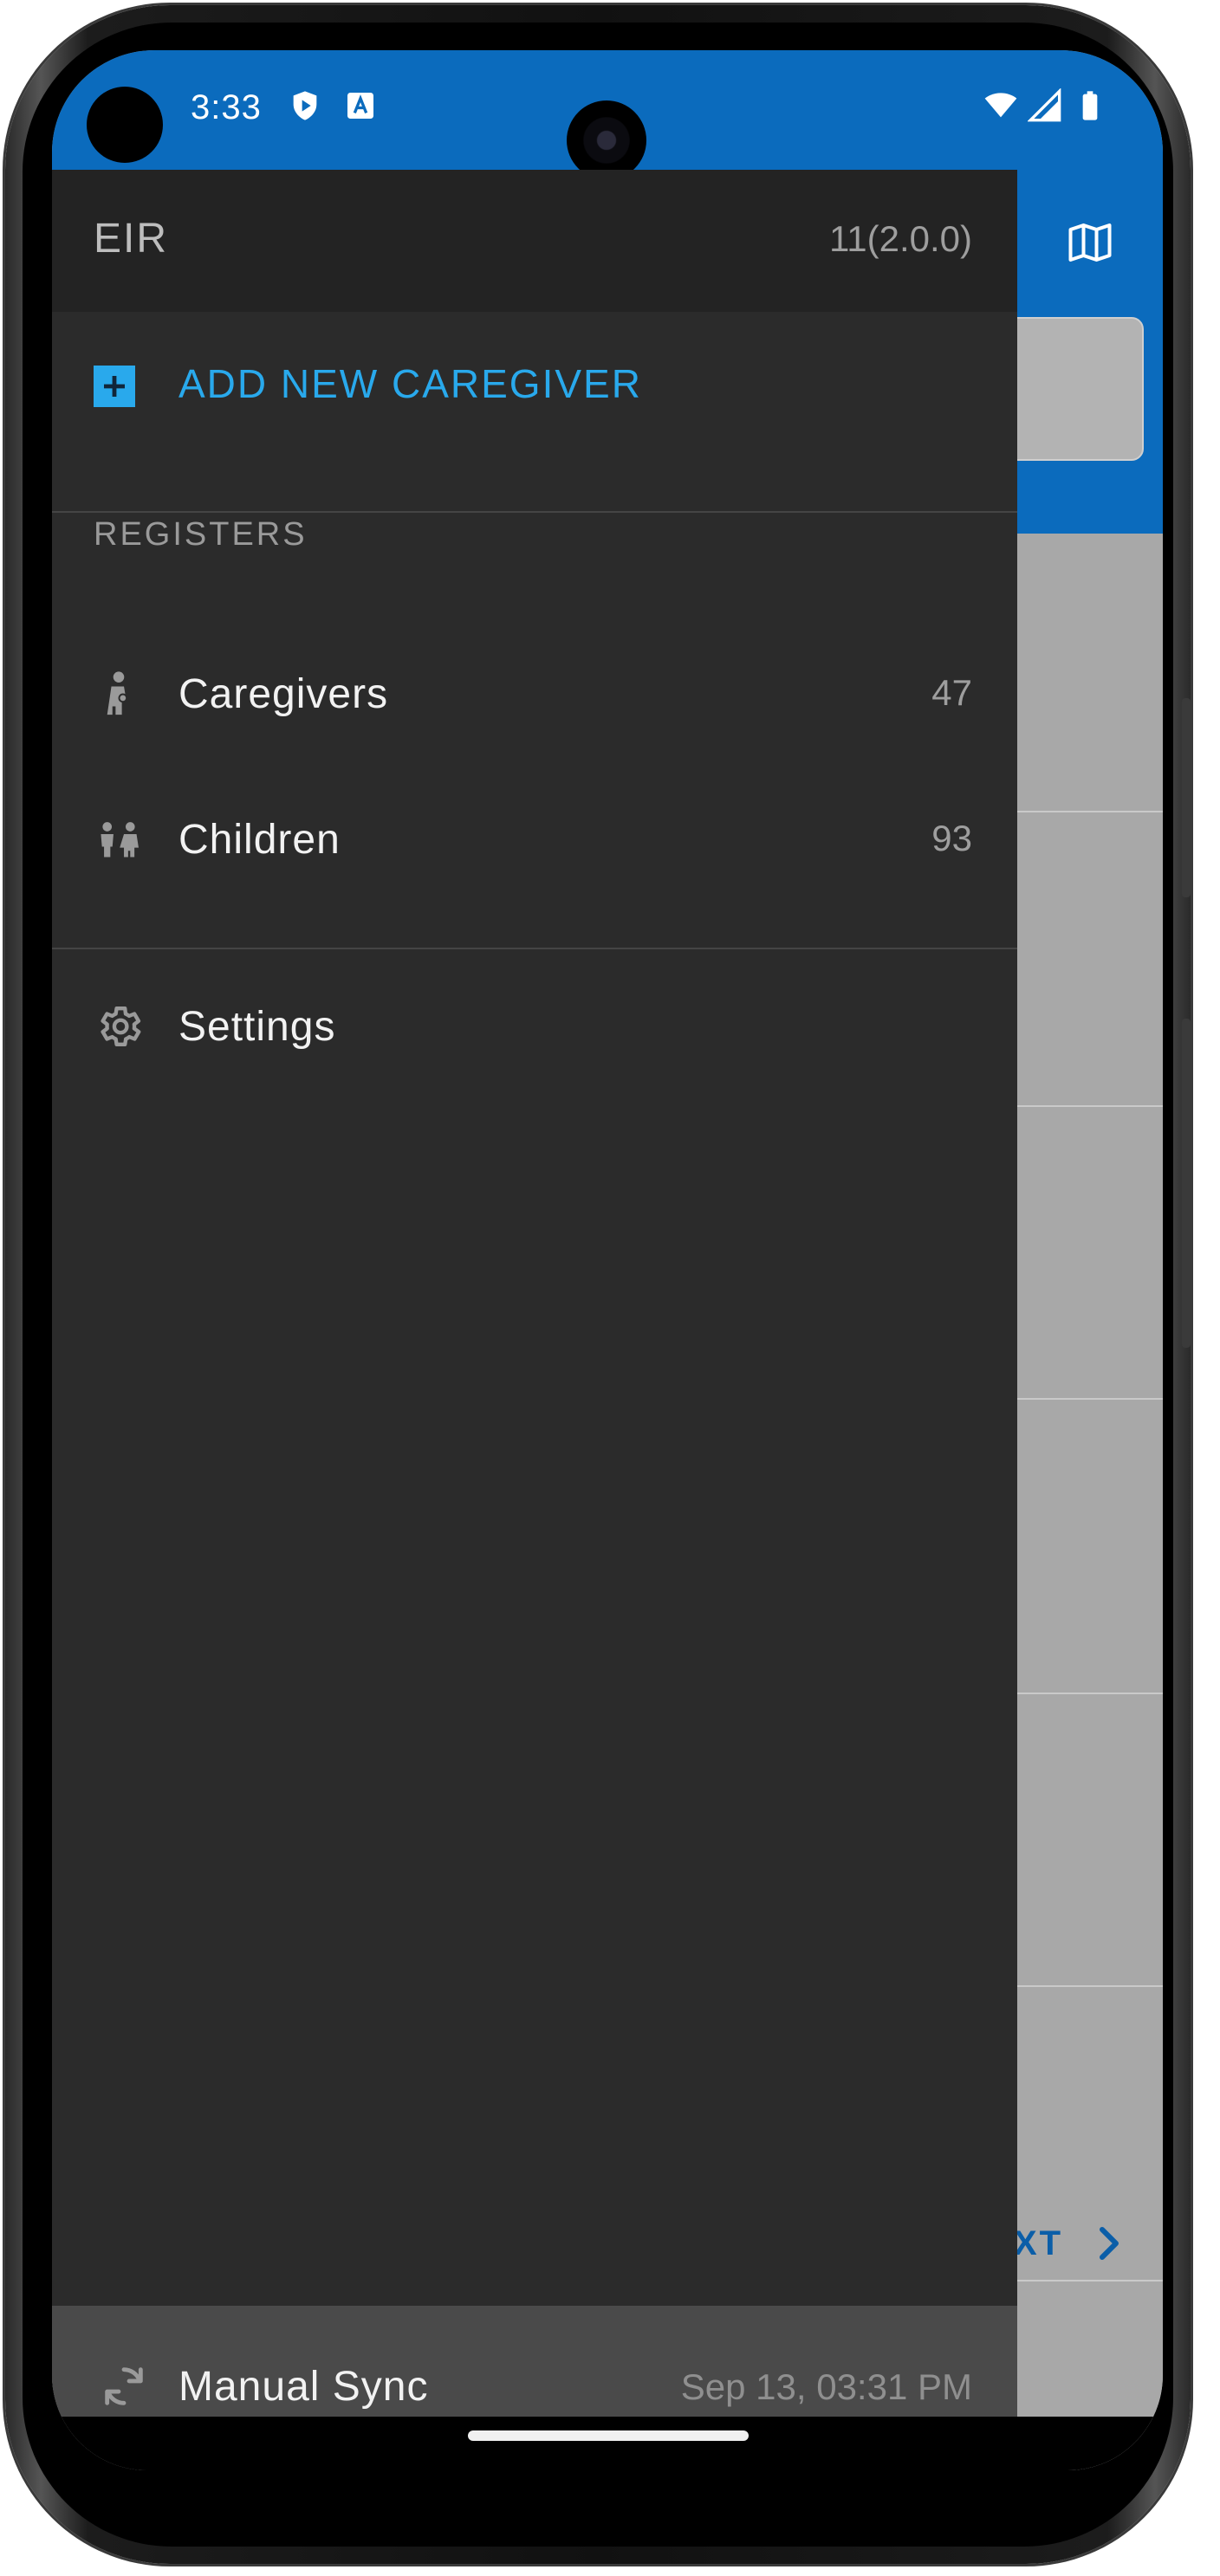 The width and height of the screenshot is (1220, 2576). I want to click on children-count: 93, so click(951, 838).